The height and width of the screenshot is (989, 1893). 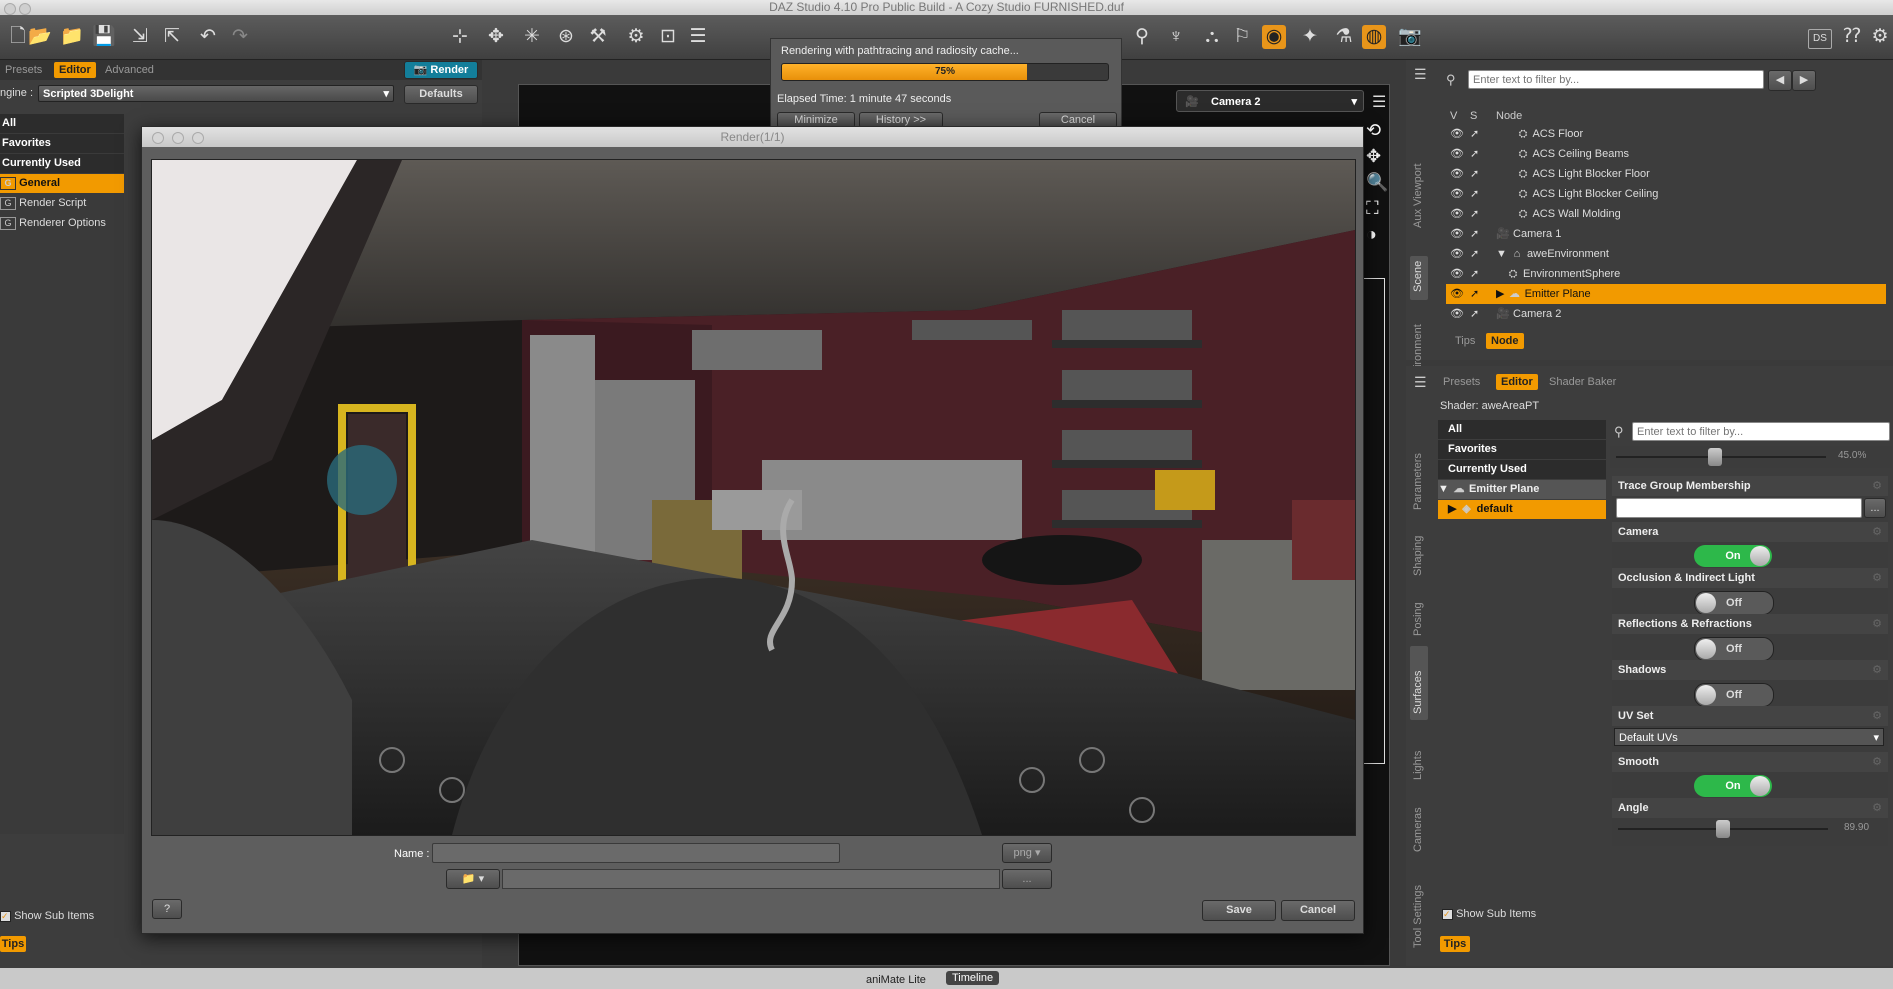 I want to click on vtab-surfaces: Surfaces, so click(x=1418, y=692).